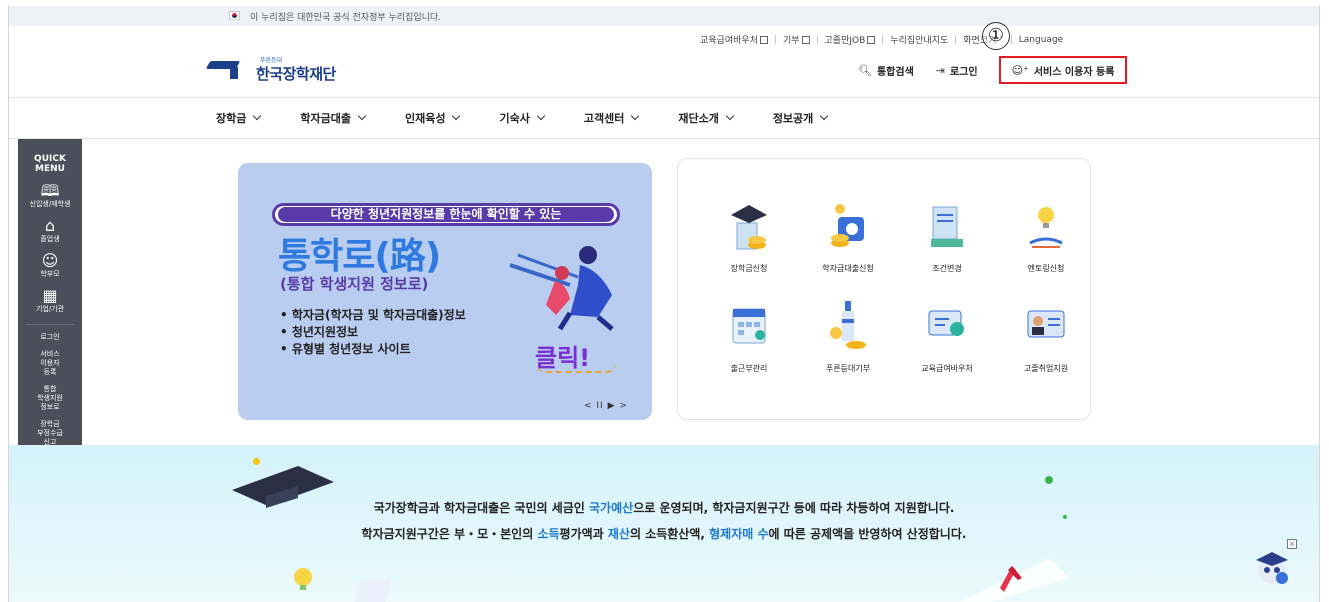 The height and width of the screenshot is (602, 1329). I want to click on notice-text: 학자금지원구간은 부・모・본인의, so click(449, 534).